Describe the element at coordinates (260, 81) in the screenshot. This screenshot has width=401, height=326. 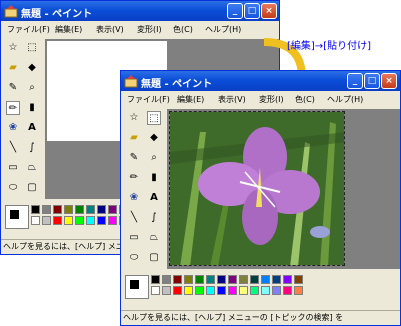
I see `front-title-bar: 無題 - ペイント _ □ ×` at that location.